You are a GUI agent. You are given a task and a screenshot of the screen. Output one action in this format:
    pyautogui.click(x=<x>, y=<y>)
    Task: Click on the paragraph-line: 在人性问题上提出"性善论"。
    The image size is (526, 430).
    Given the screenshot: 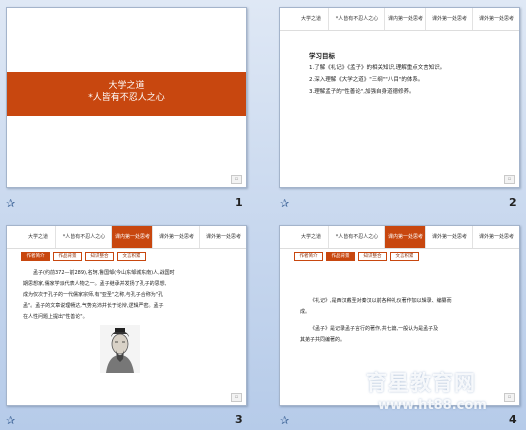 What is the action you would take?
    pyautogui.click(x=55, y=317)
    